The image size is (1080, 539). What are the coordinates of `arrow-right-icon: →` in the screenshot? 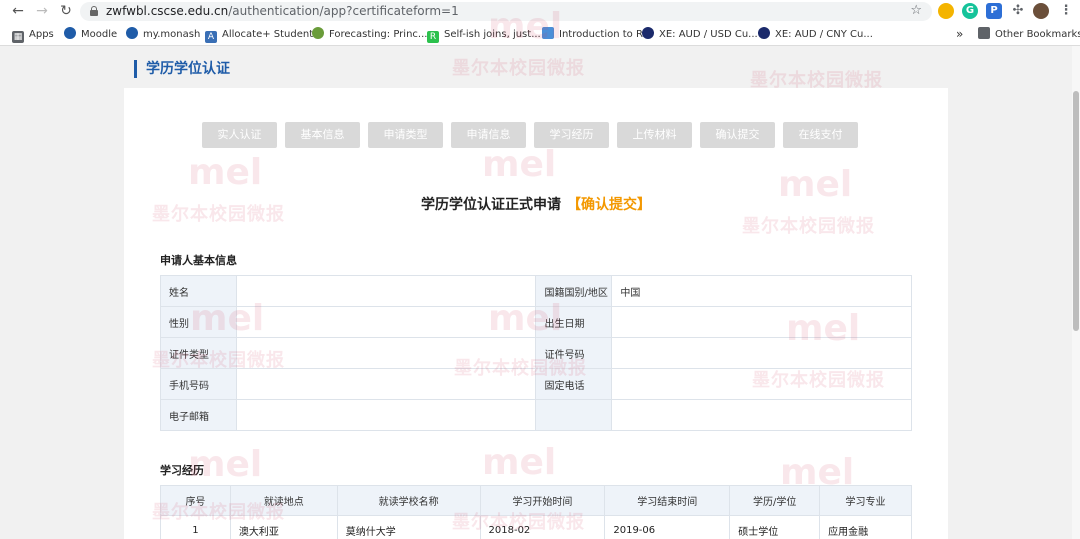 It's located at (42, 11).